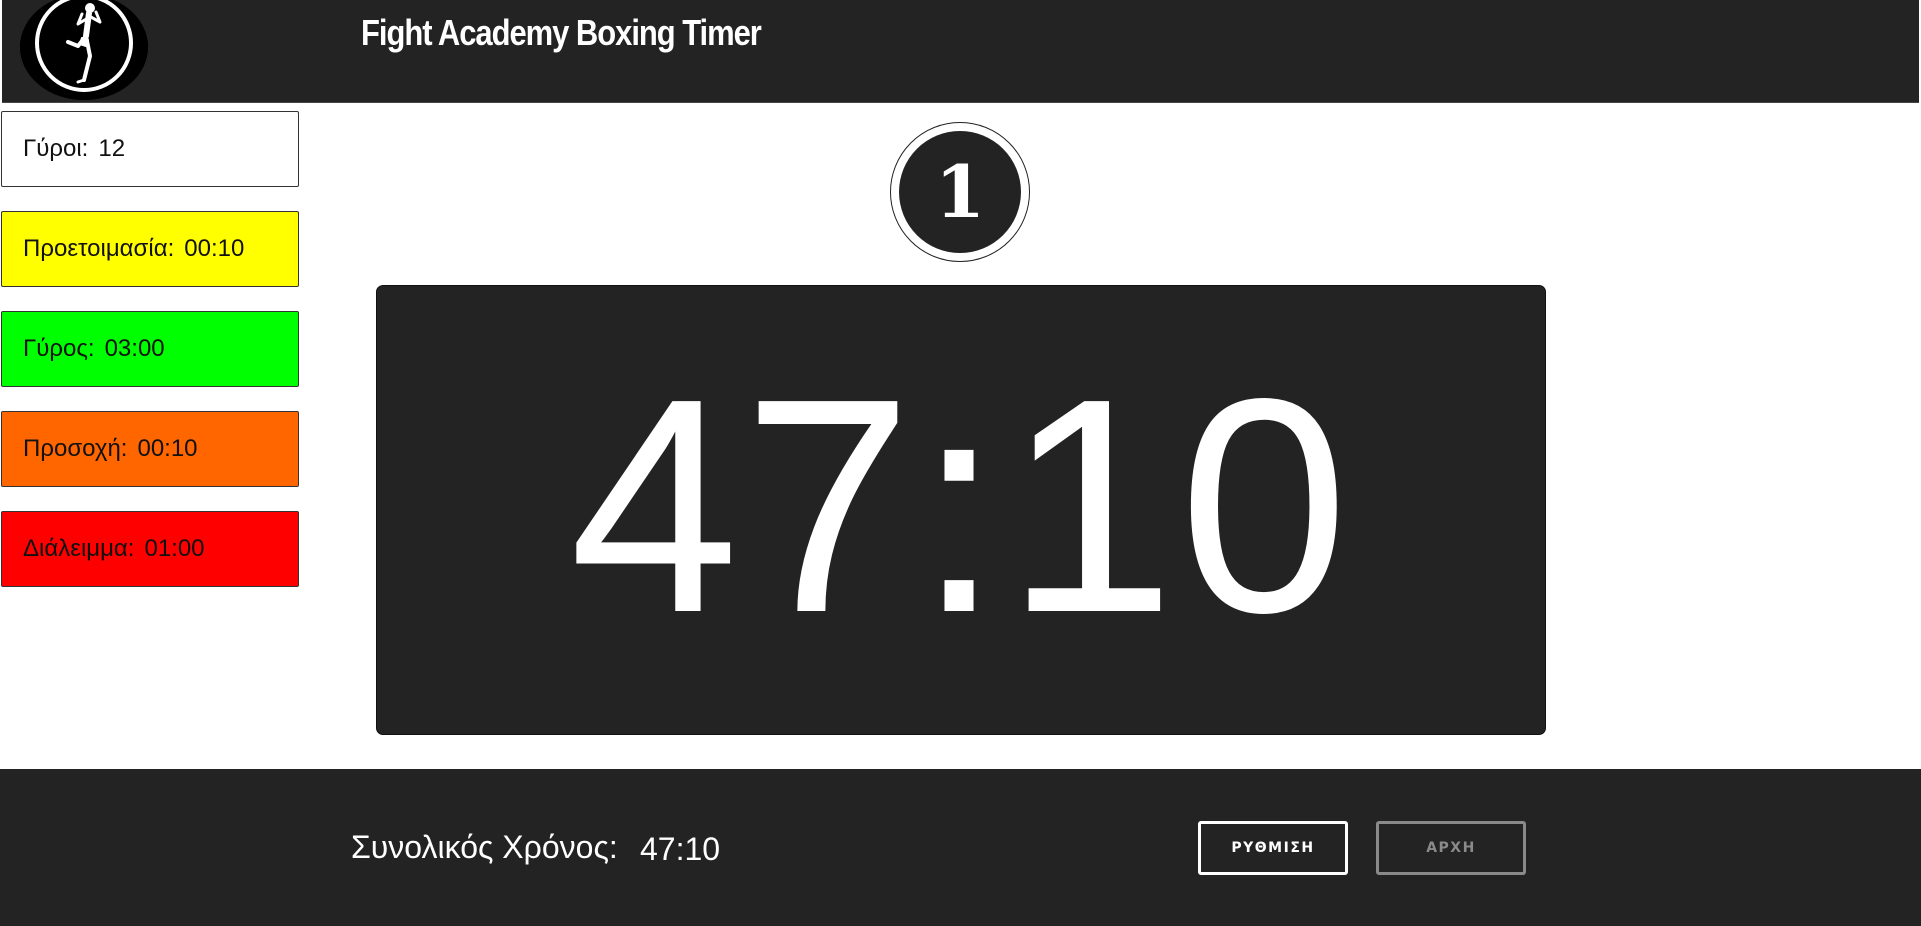 This screenshot has height=926, width=1921. I want to click on current-round-number: 1, so click(960, 192).